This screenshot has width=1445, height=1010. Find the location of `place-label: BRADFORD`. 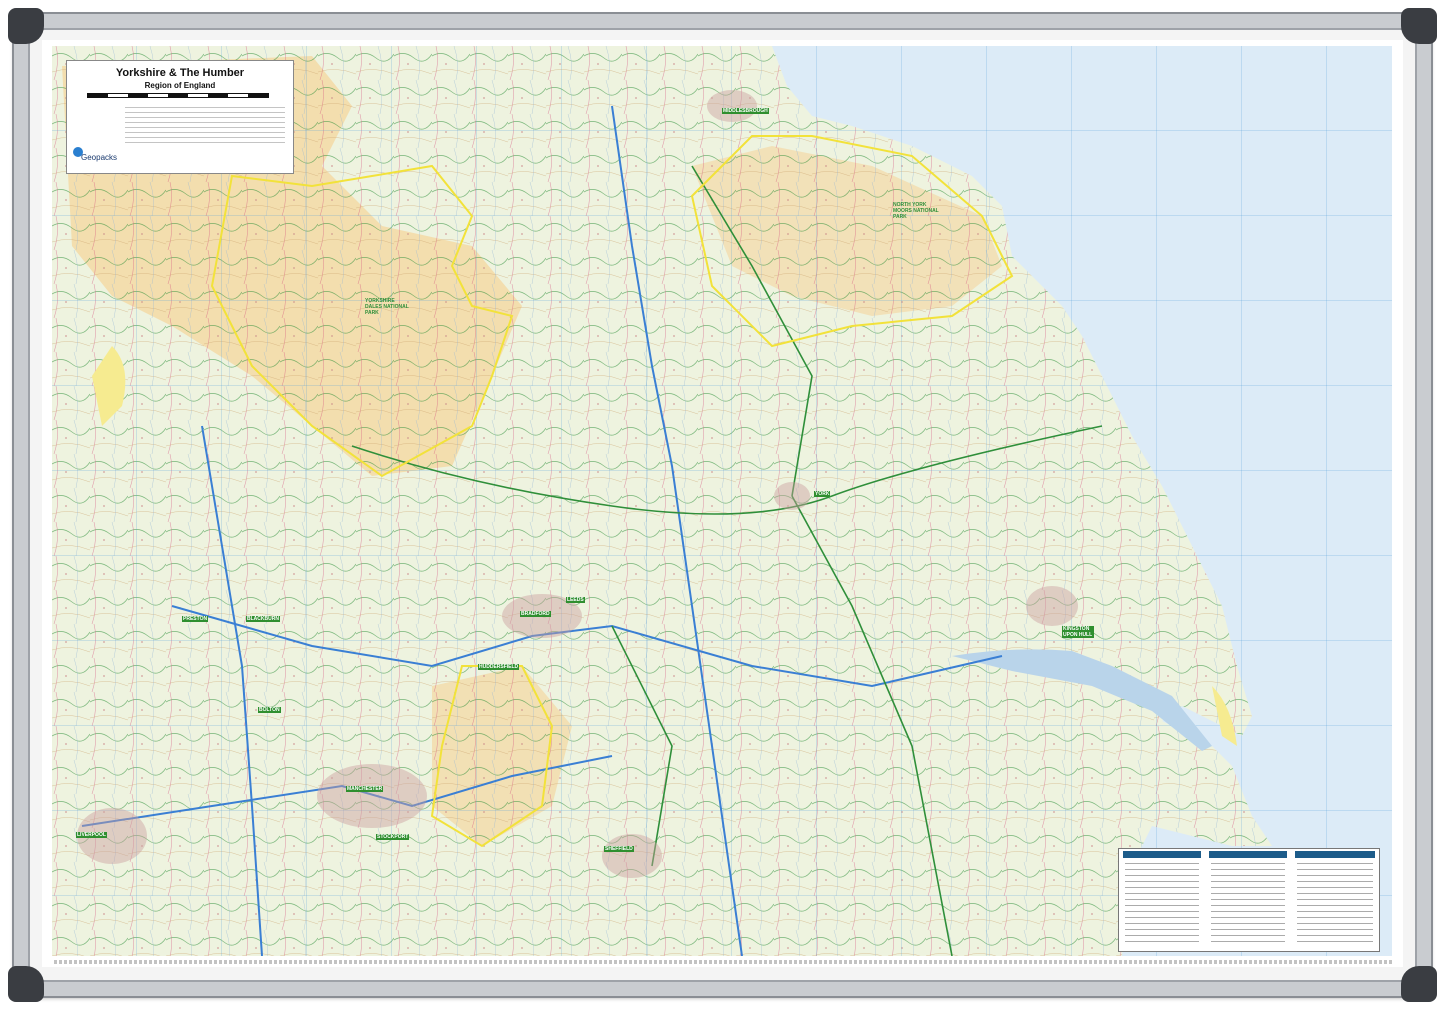

place-label: BRADFORD is located at coordinates (535, 614).